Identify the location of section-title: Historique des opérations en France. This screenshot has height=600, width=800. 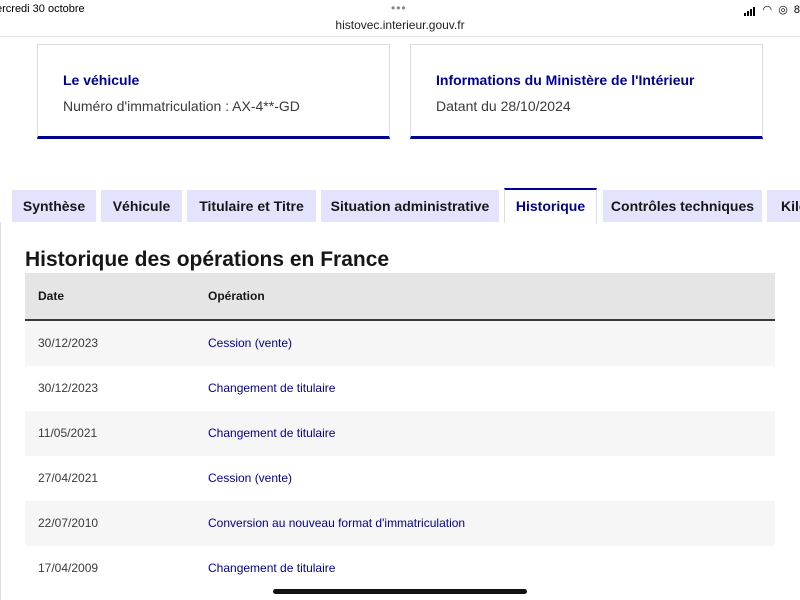
(207, 259).